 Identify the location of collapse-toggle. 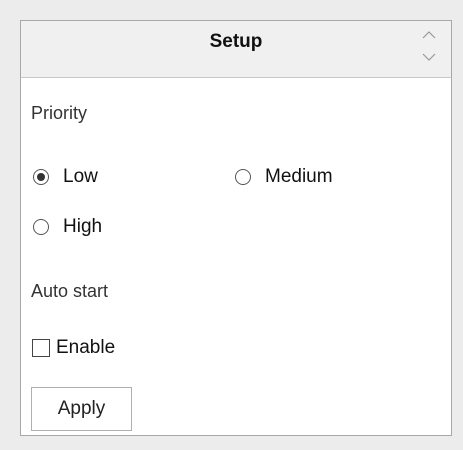
(429, 47).